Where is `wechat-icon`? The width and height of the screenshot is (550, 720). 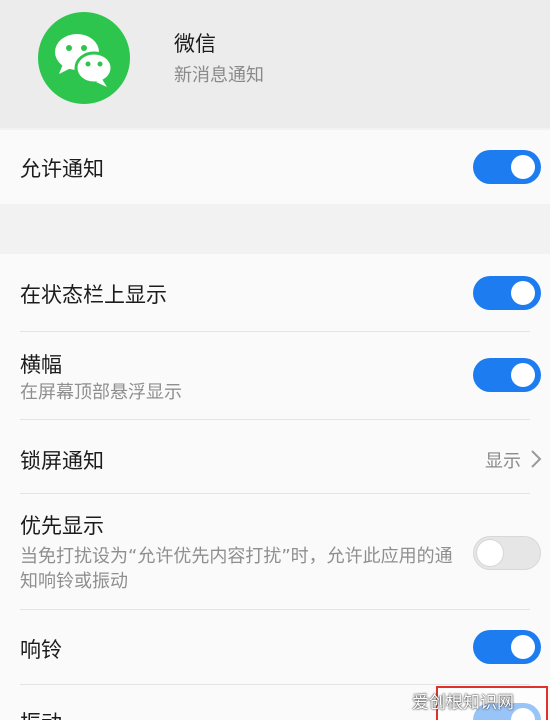 wechat-icon is located at coordinates (84, 58).